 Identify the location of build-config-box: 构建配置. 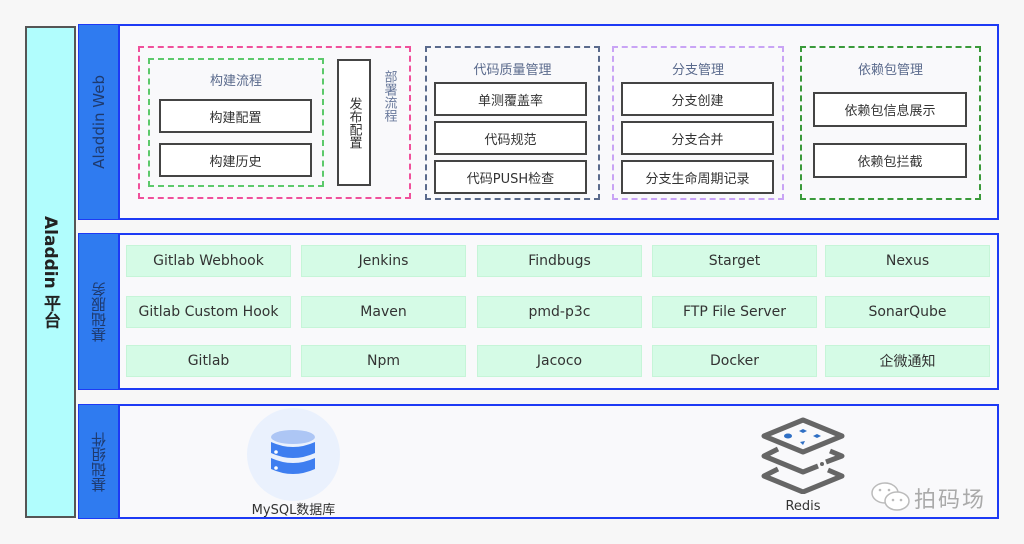
(235, 116).